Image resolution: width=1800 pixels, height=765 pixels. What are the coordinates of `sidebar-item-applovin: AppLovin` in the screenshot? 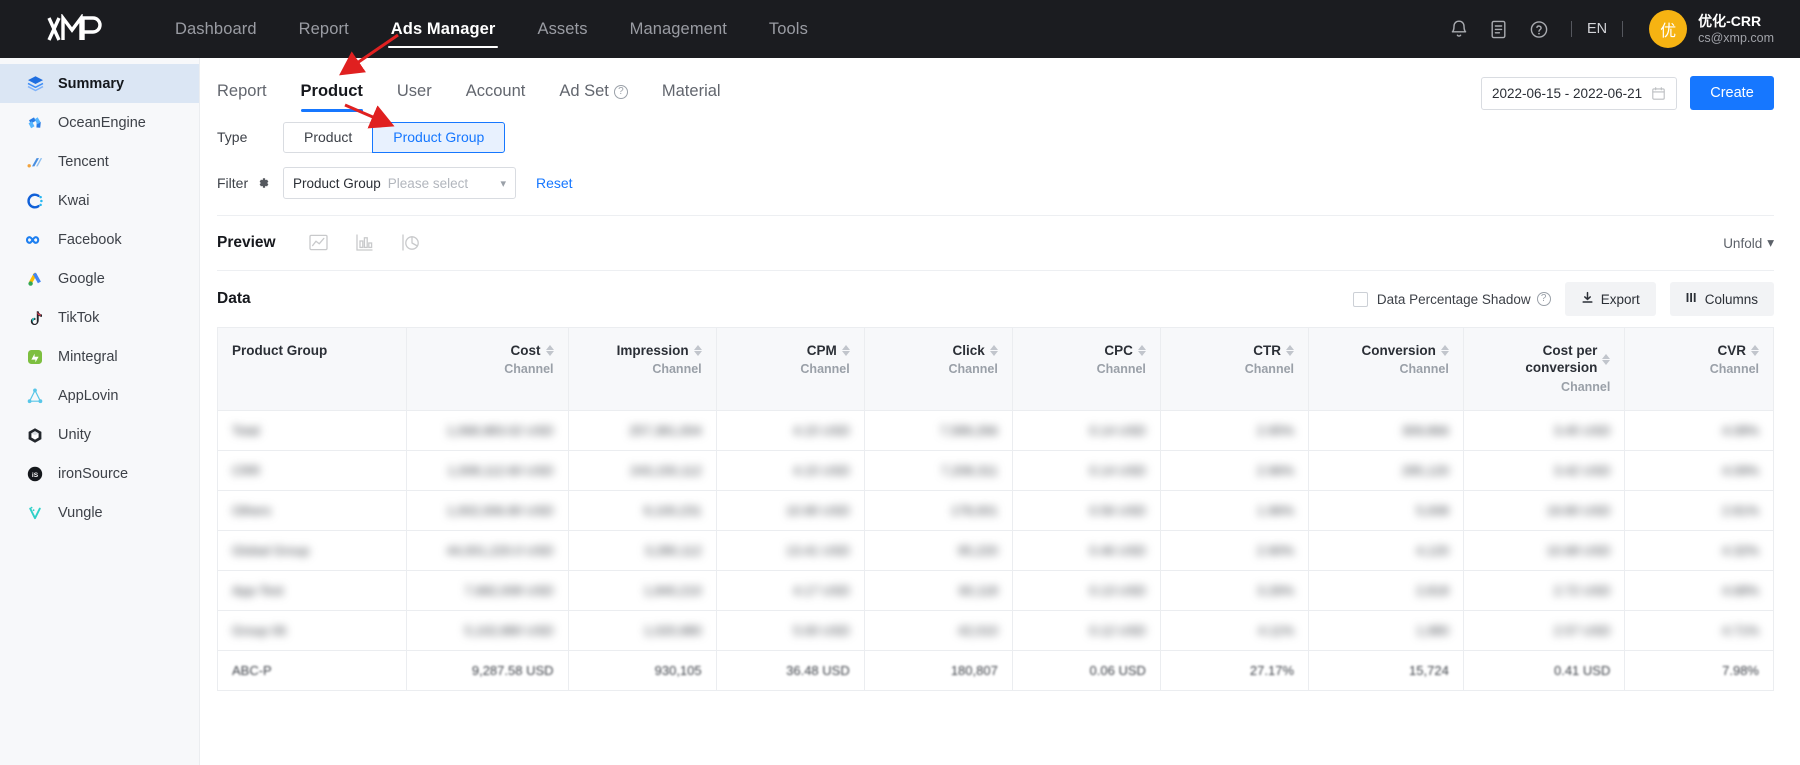 It's located at (99, 395).